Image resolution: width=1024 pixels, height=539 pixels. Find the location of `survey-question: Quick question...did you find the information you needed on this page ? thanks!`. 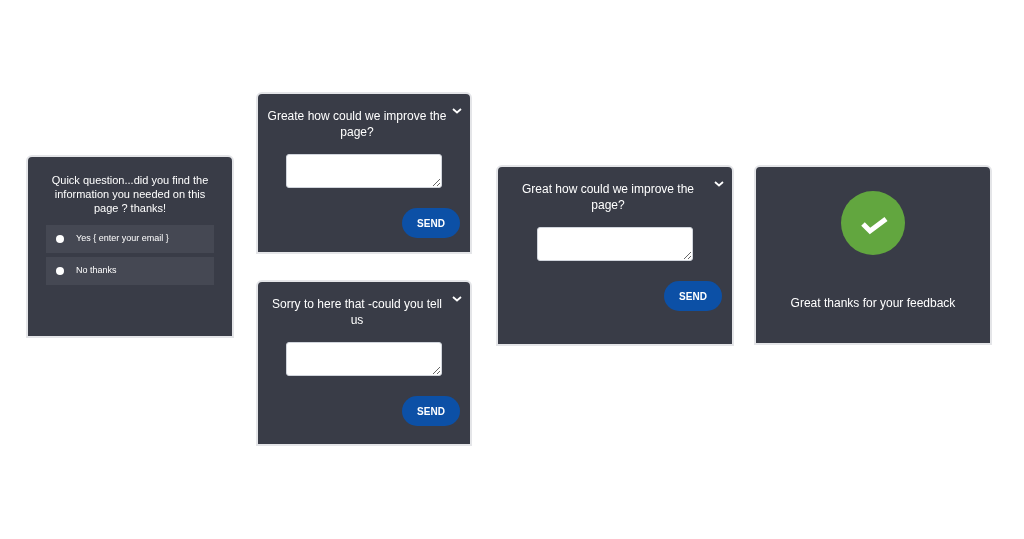

survey-question: Quick question...did you find the information you needed on this page ? thanks! is located at coordinates (130, 194).